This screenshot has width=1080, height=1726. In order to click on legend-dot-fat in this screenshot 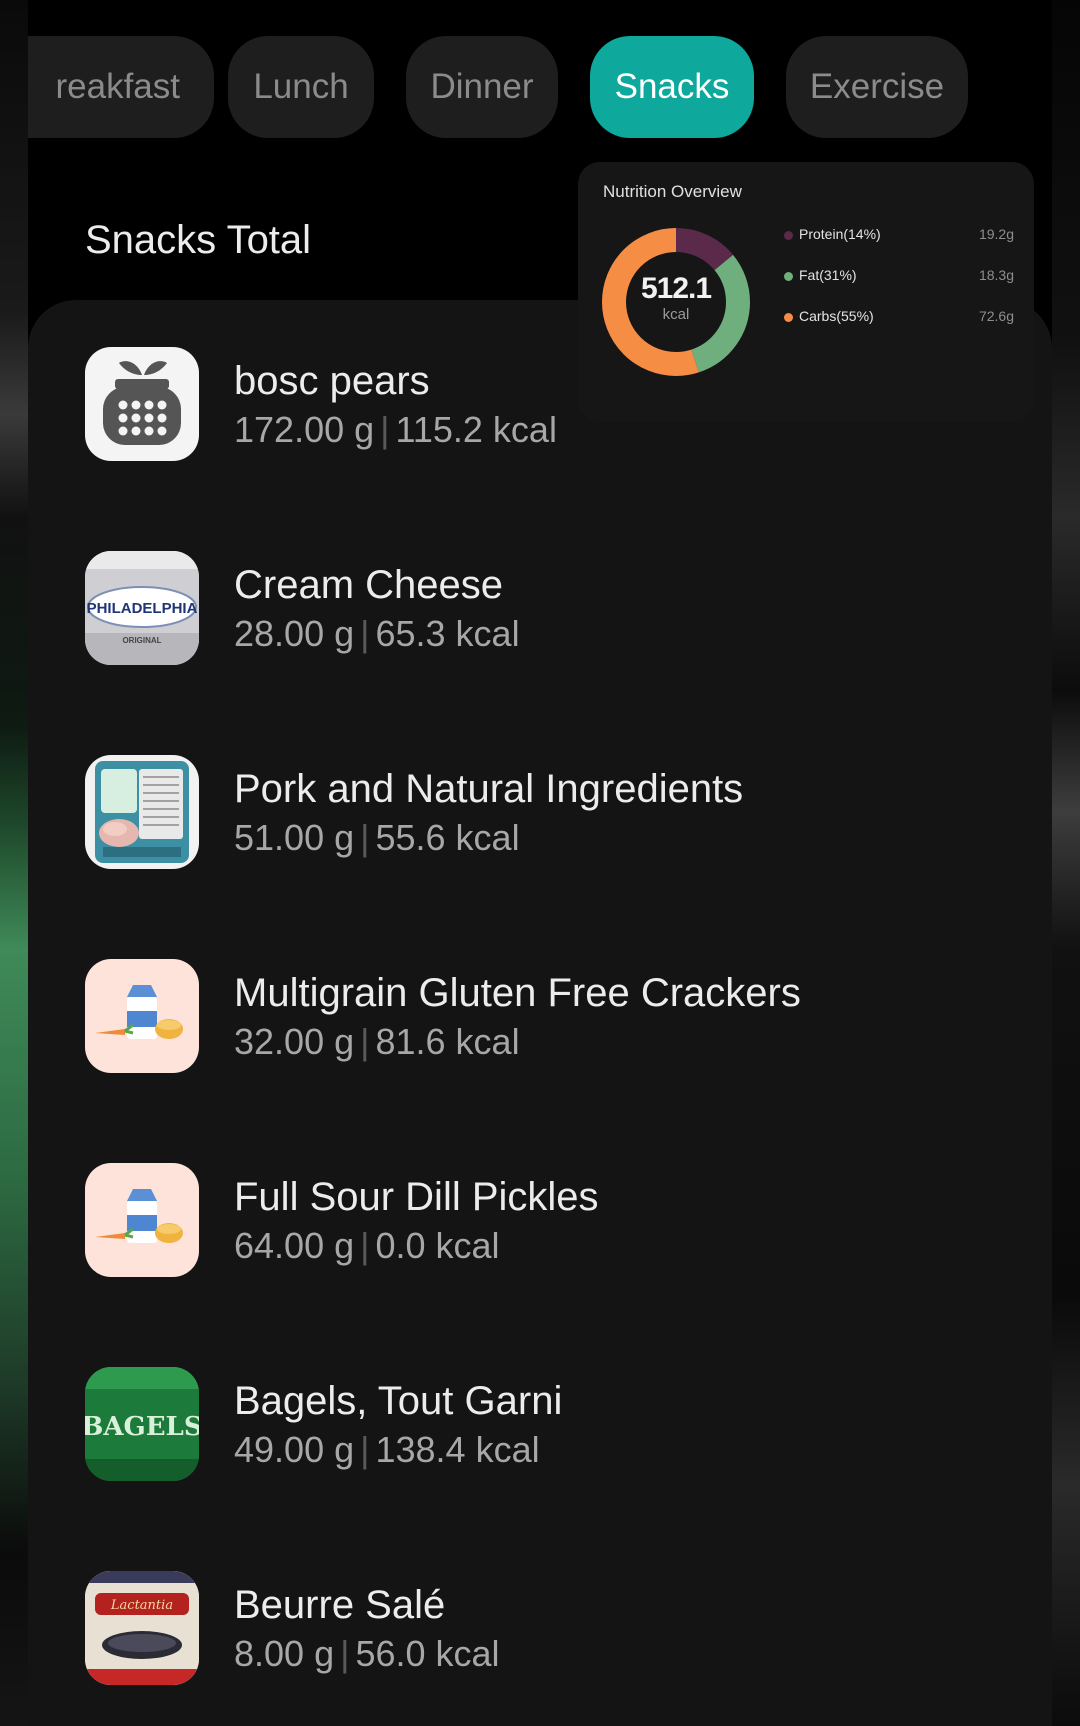, I will do `click(788, 276)`.